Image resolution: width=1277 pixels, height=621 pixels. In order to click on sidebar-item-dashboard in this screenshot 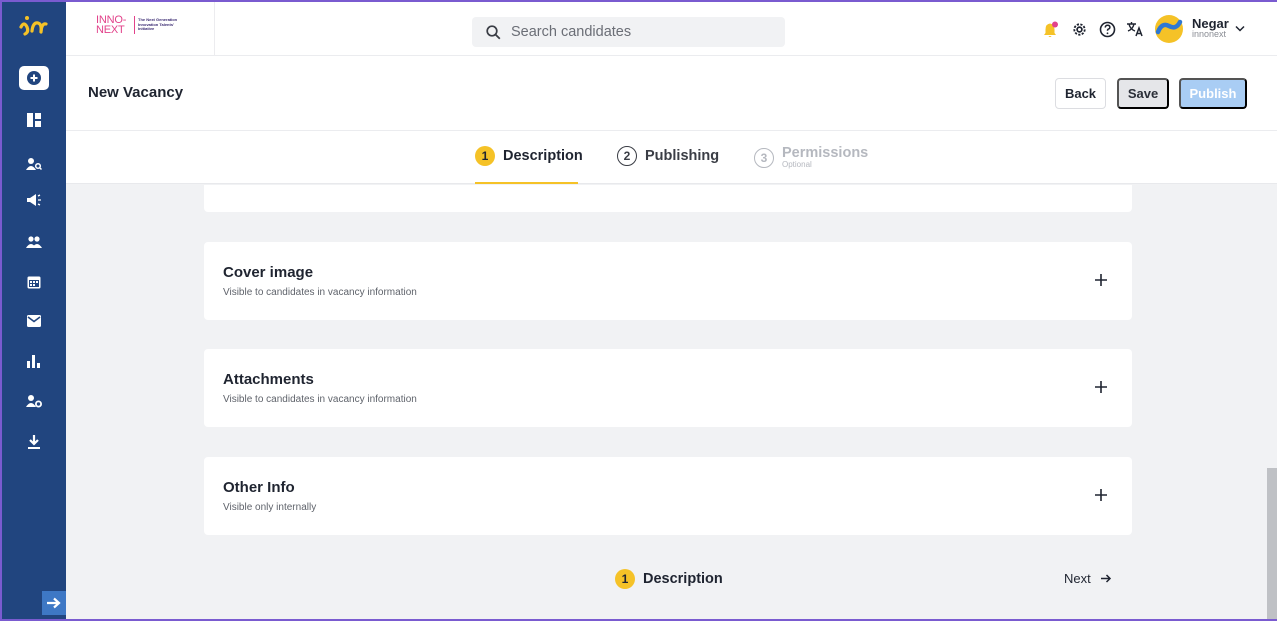, I will do `click(34, 120)`.